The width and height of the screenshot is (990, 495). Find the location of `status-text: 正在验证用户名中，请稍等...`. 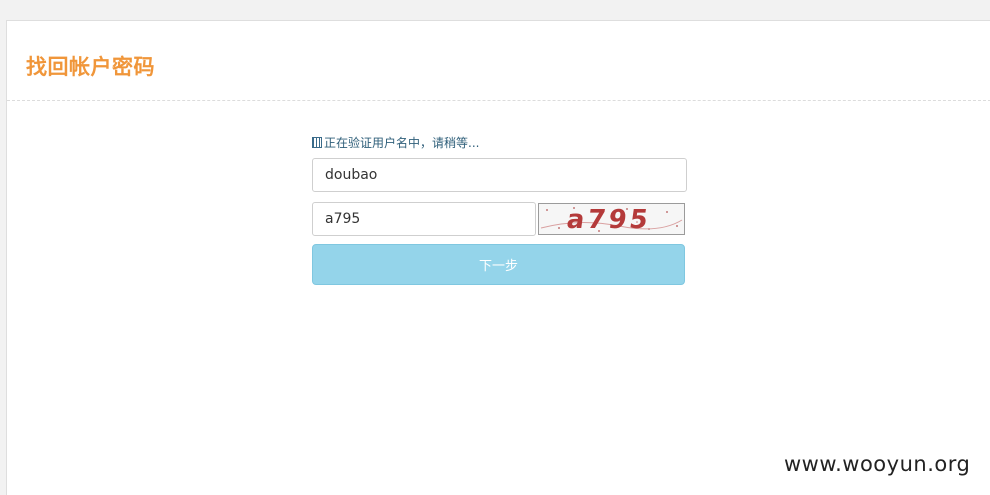

status-text: 正在验证用户名中，请稍等... is located at coordinates (402, 143).